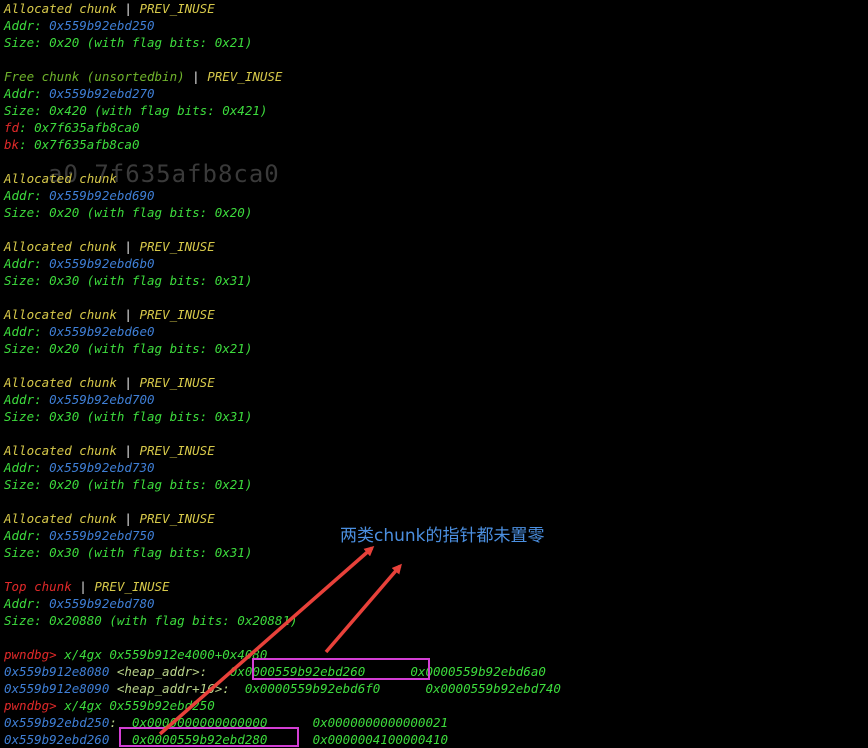 The height and width of the screenshot is (748, 868). I want to click on chunk-size-line: Size: 0x20880 (with flag bits: 0x20881), so click(151, 620).